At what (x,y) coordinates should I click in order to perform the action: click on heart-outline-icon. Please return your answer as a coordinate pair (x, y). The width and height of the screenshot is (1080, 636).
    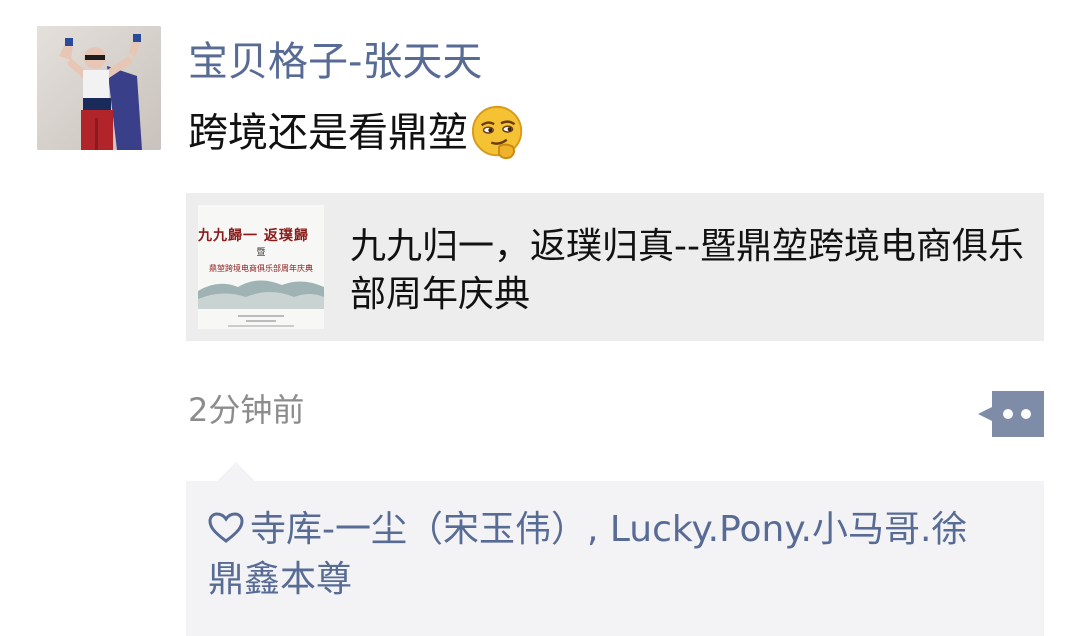
    Looking at the image, I should click on (226, 527).